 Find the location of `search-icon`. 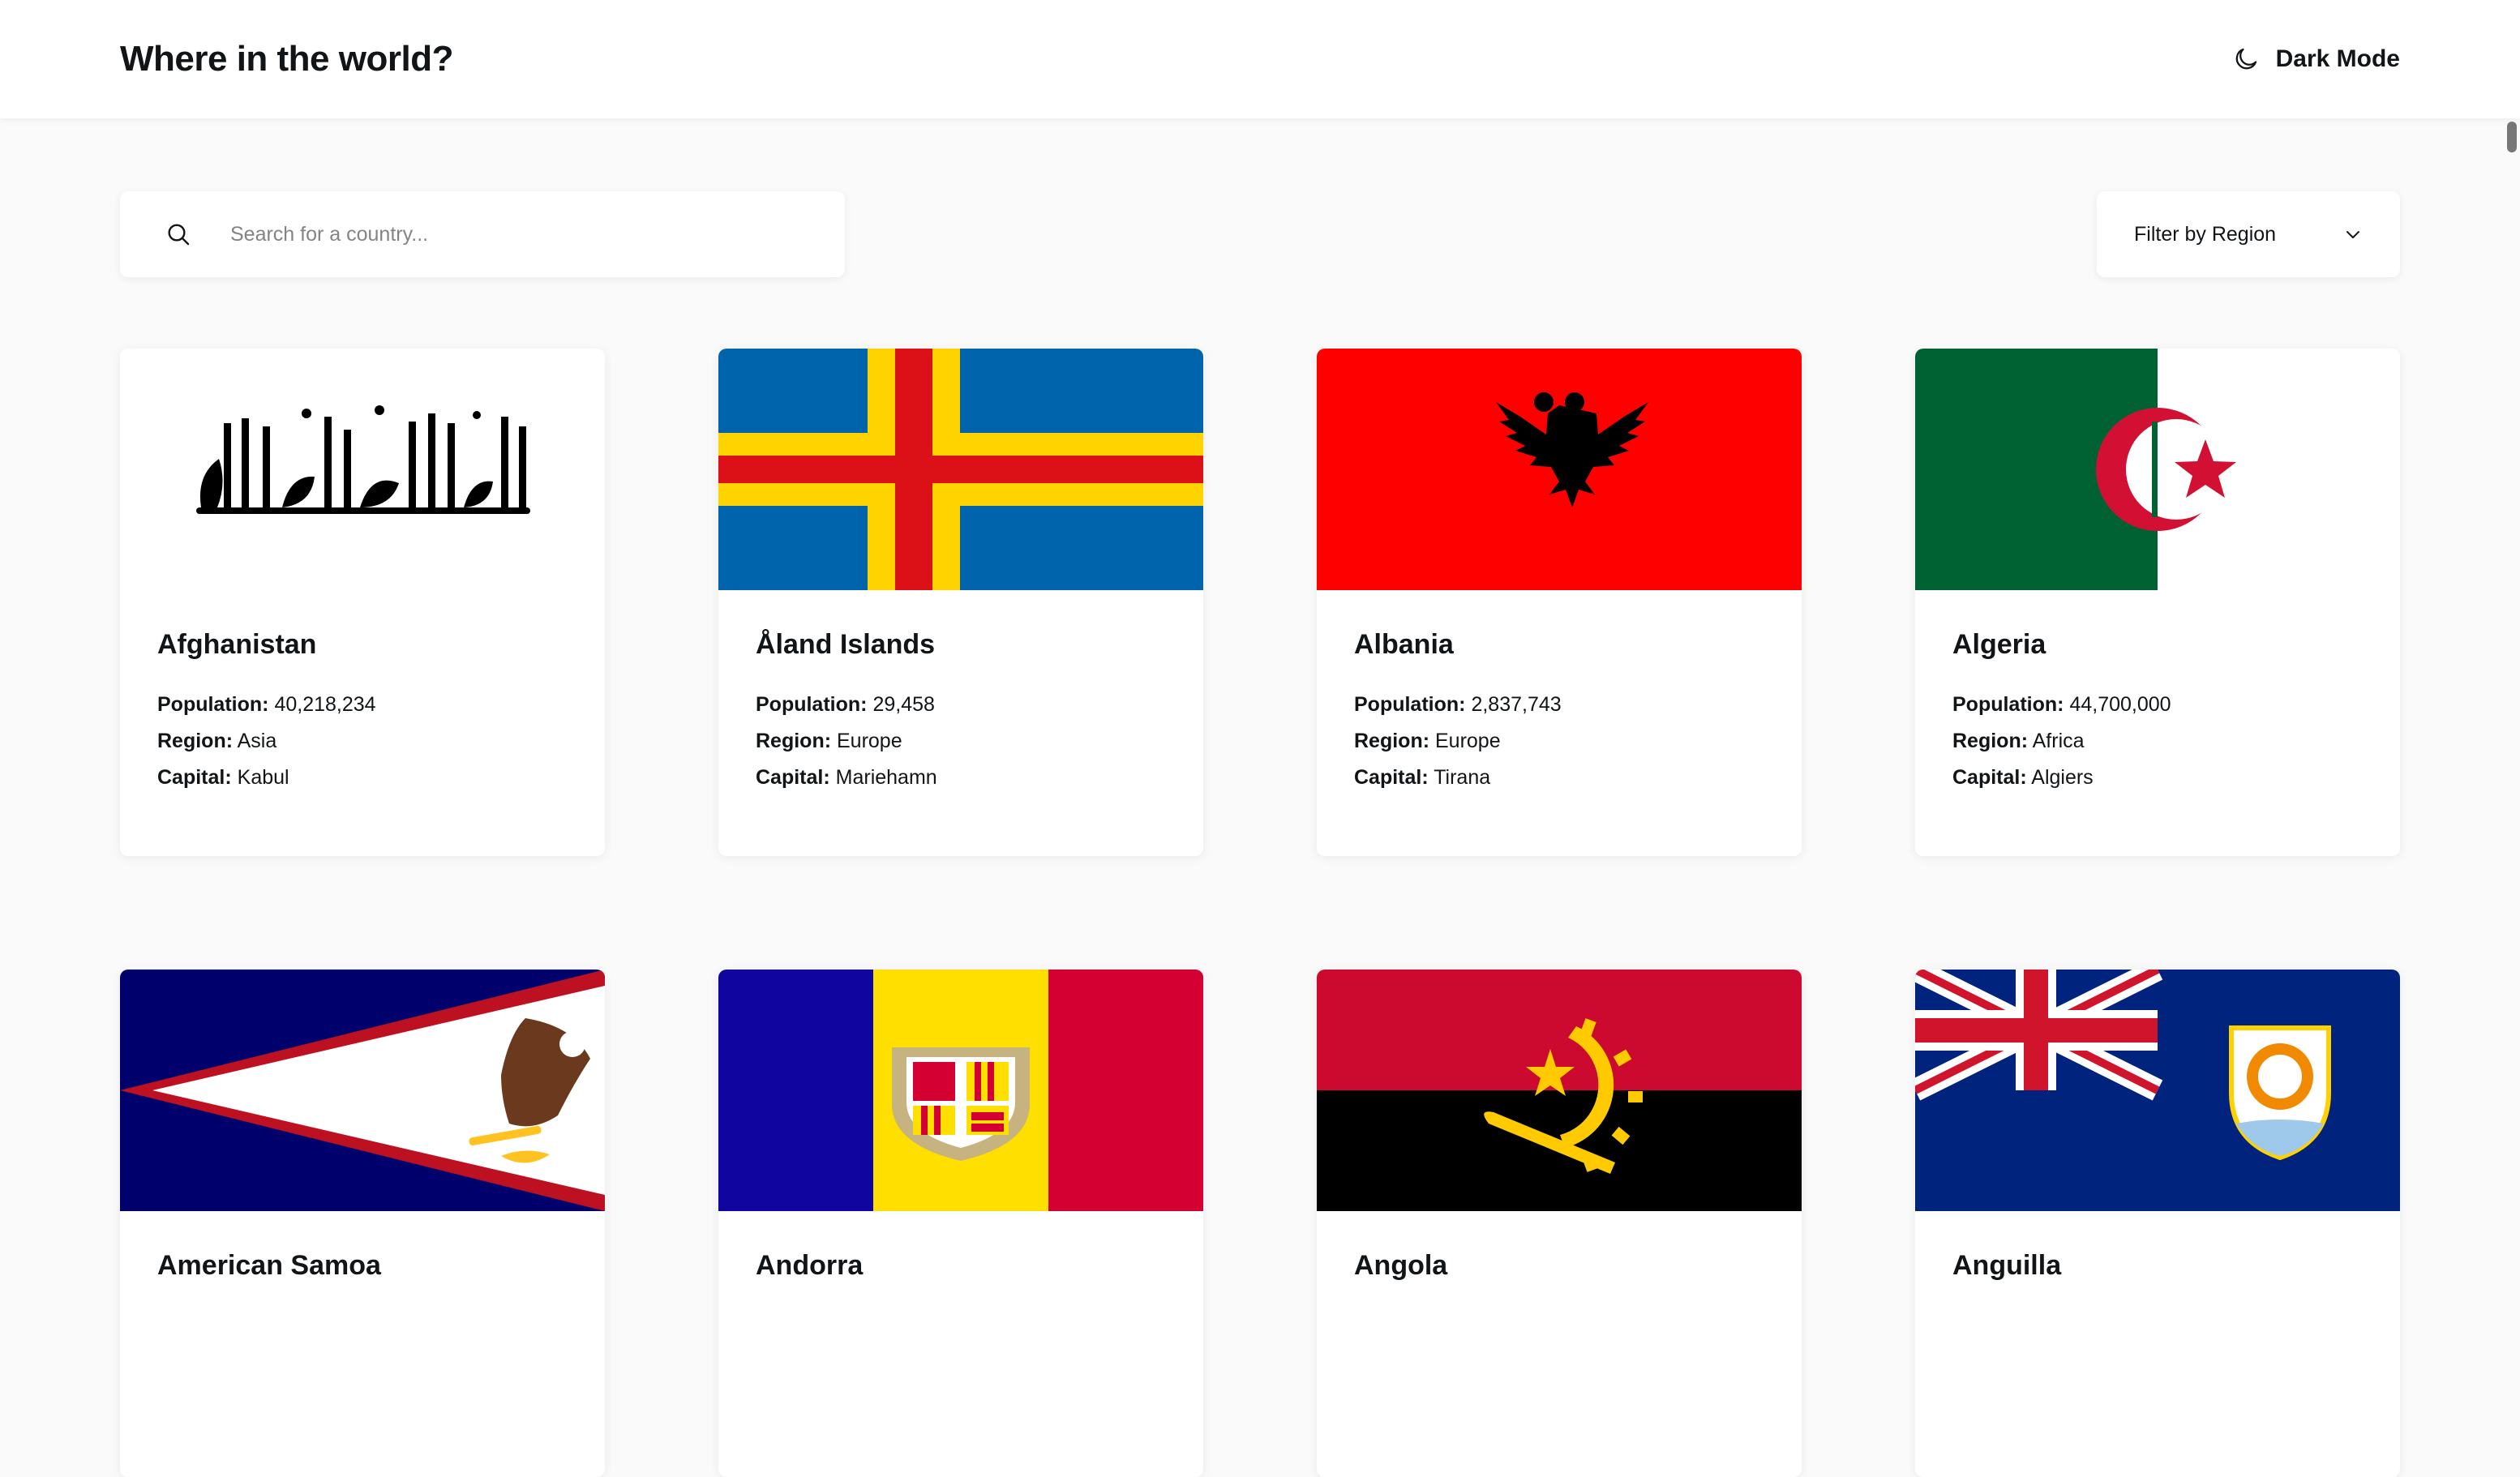

search-icon is located at coordinates (179, 235).